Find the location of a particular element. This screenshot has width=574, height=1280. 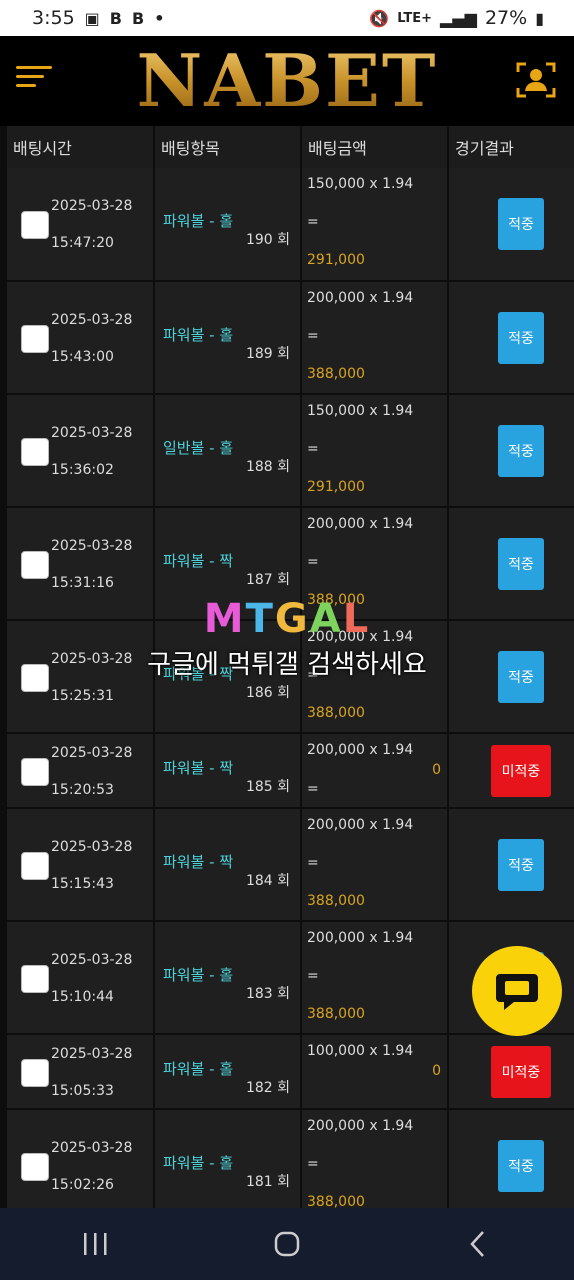

col-bet-amount: 배팅금액 is located at coordinates (375, 147).